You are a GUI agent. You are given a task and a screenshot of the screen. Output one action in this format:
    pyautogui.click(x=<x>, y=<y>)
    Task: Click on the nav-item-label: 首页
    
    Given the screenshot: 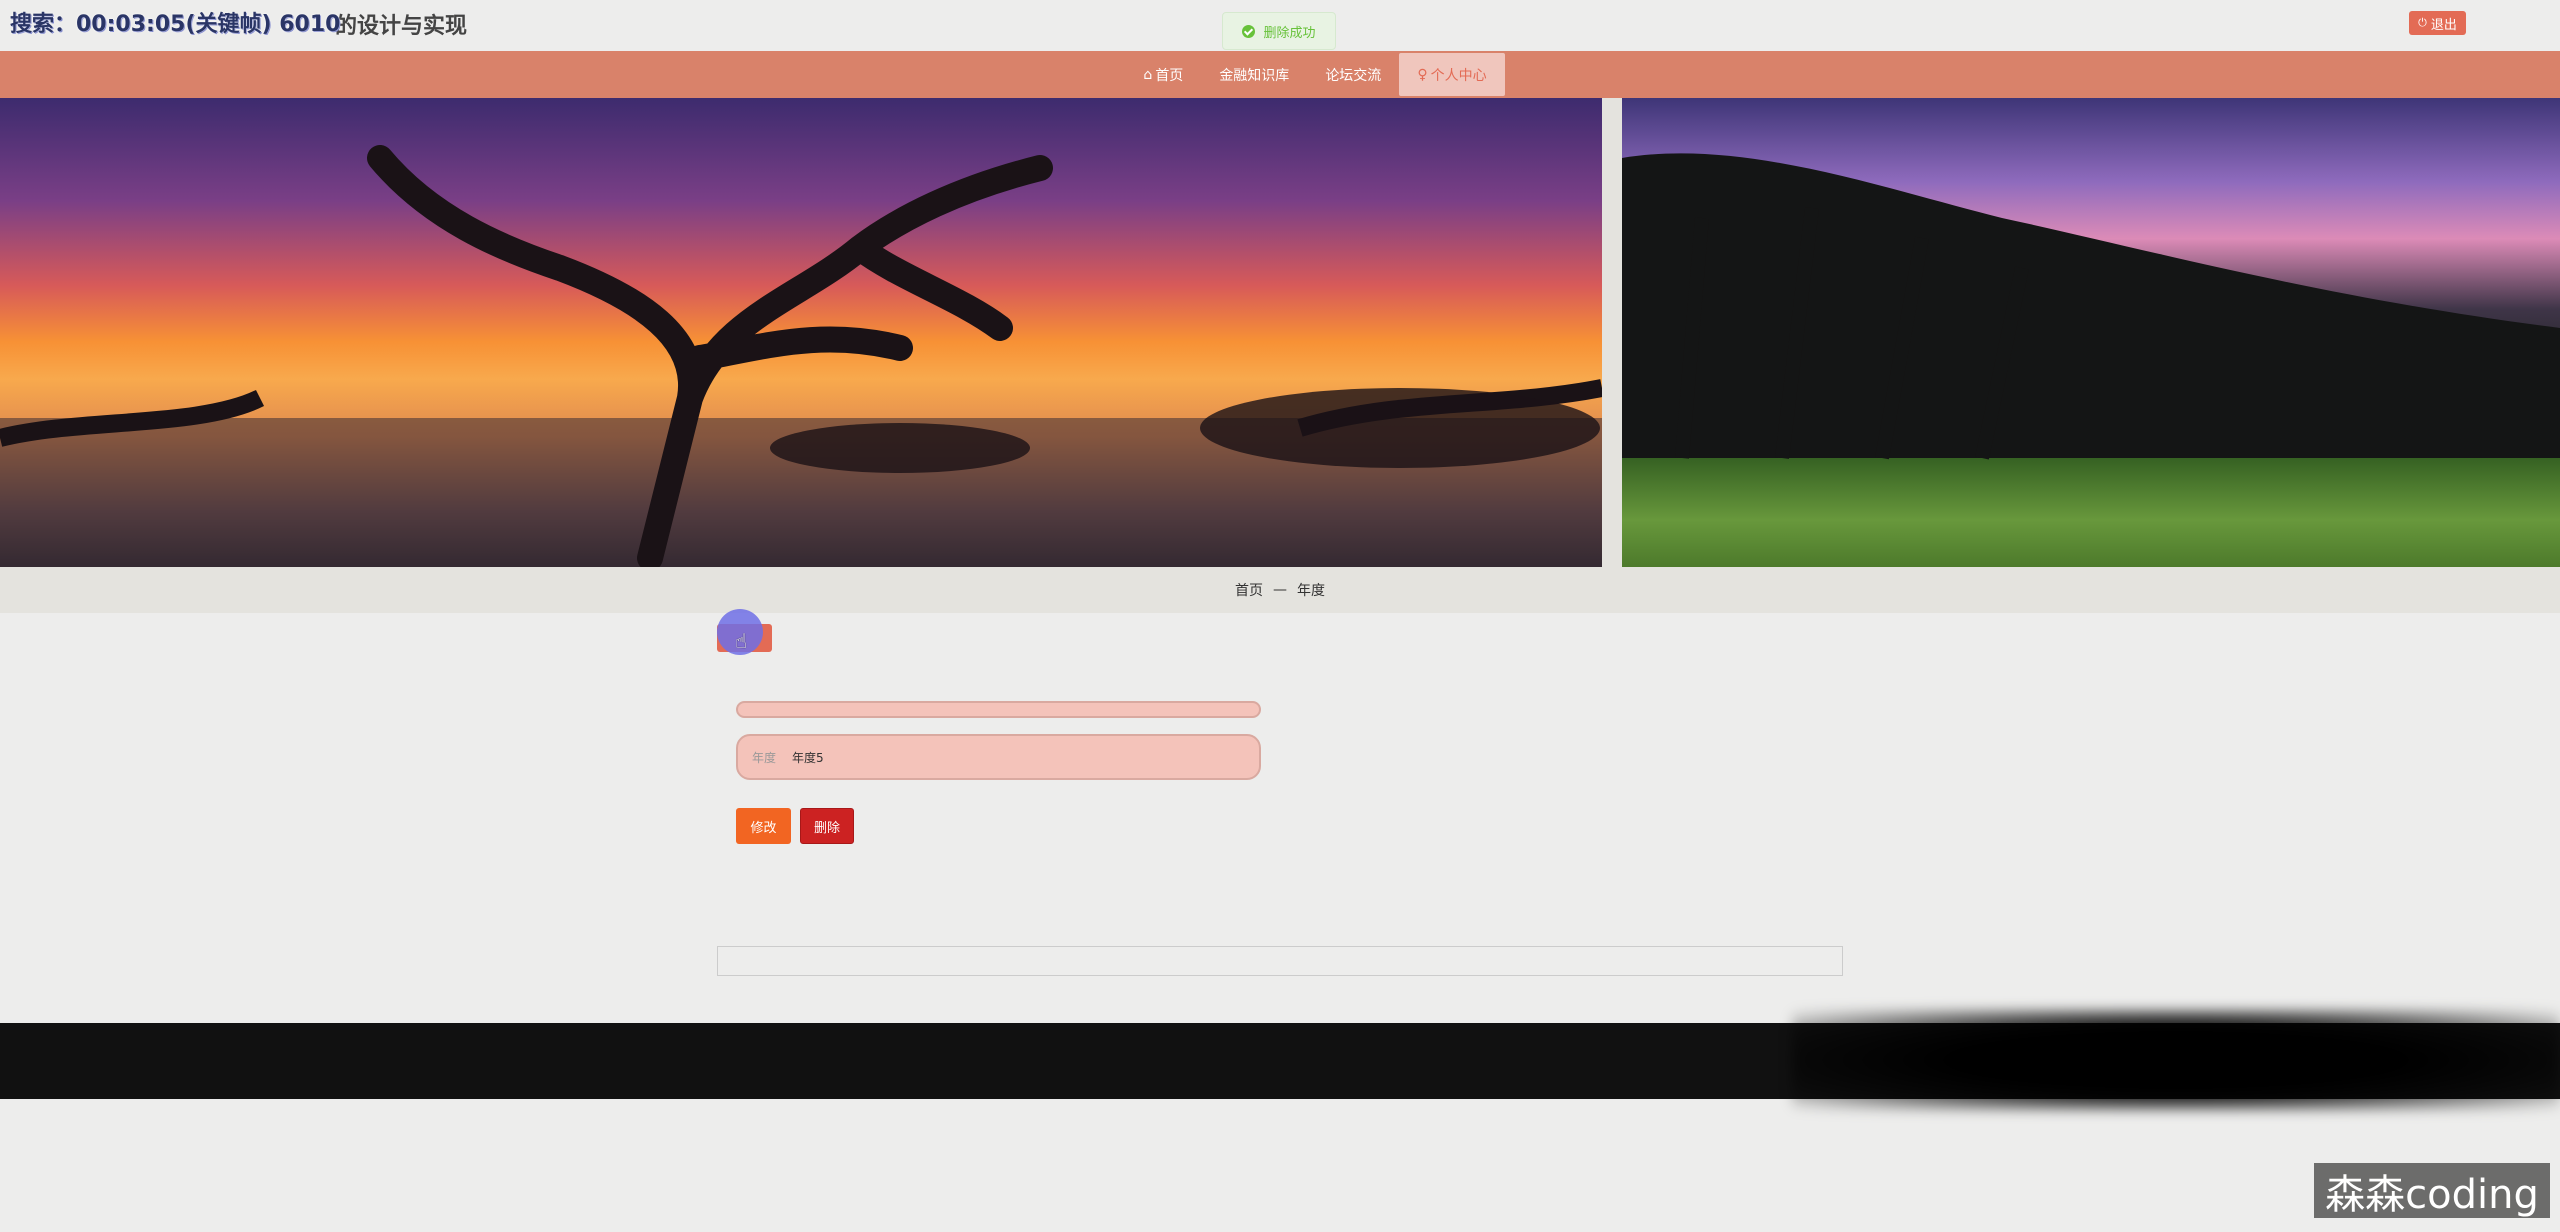 What is the action you would take?
    pyautogui.click(x=1169, y=75)
    